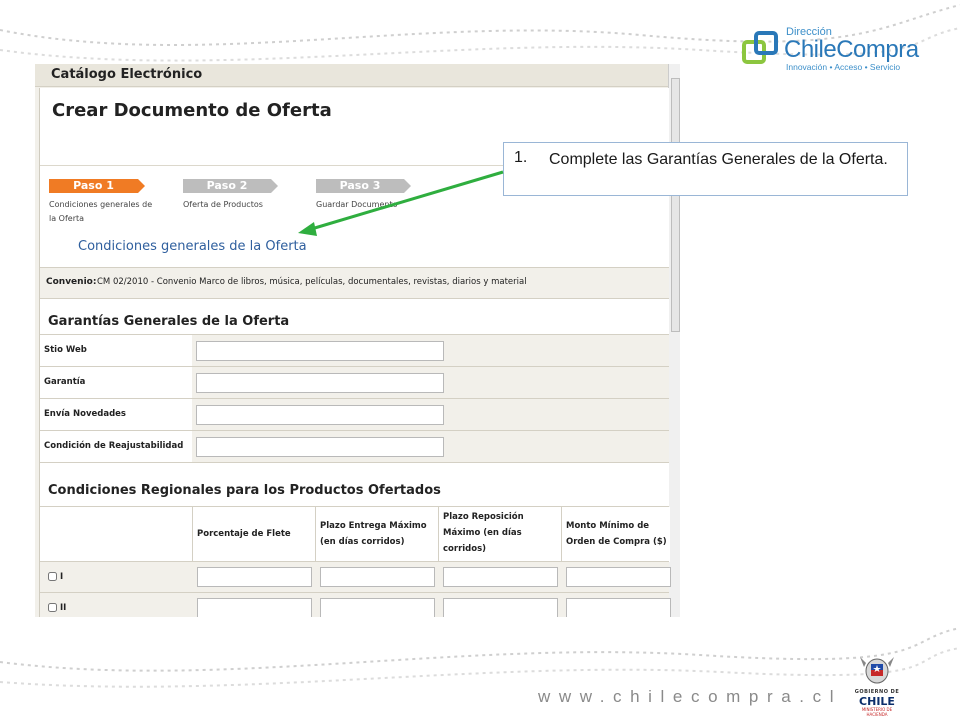 The width and height of the screenshot is (960, 720). I want to click on section-heading-link: Condiciones generales de la Oferta, so click(192, 246).